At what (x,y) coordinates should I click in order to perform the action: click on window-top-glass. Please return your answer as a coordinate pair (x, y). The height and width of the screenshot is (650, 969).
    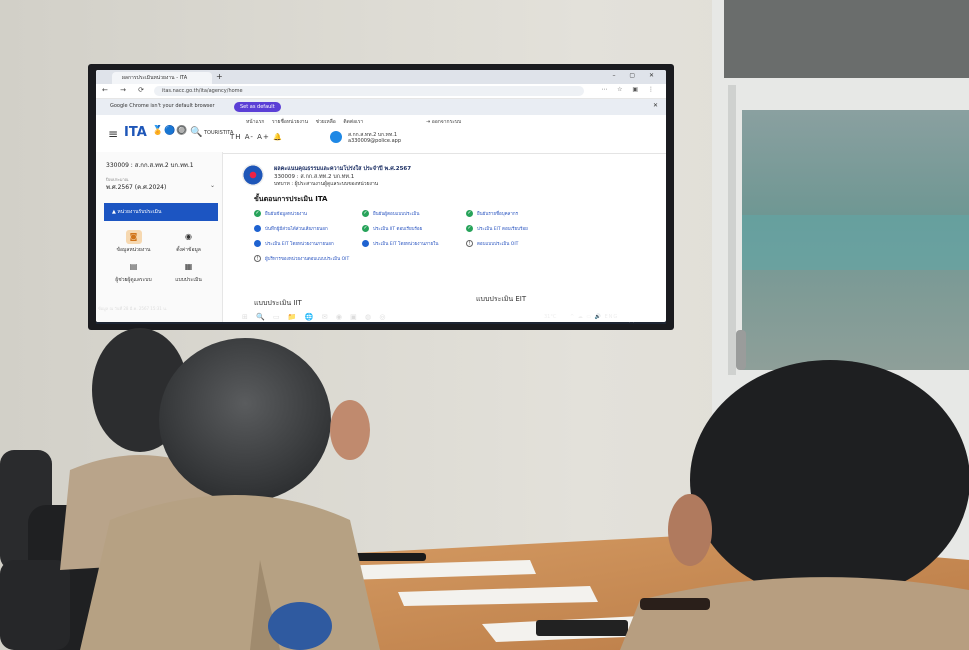
    Looking at the image, I should click on (846, 39).